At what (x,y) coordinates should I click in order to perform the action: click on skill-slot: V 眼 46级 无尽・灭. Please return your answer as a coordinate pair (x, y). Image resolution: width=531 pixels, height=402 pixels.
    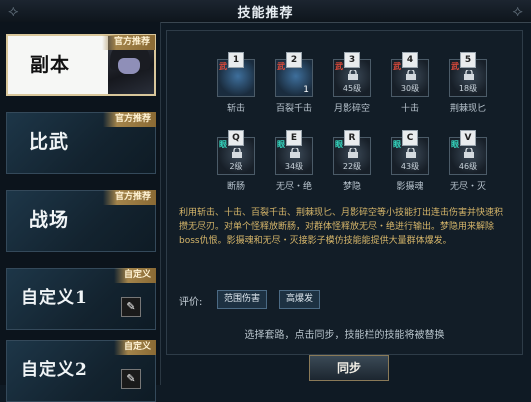
    Looking at the image, I should click on (468, 161).